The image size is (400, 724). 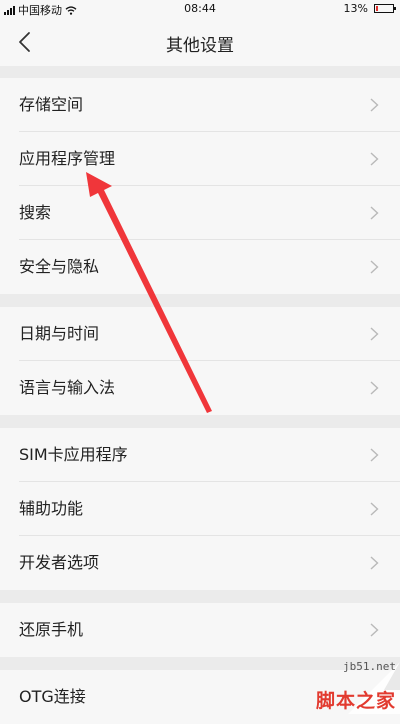 I want to click on menu-item-label: OTG连接, so click(x=52, y=696).